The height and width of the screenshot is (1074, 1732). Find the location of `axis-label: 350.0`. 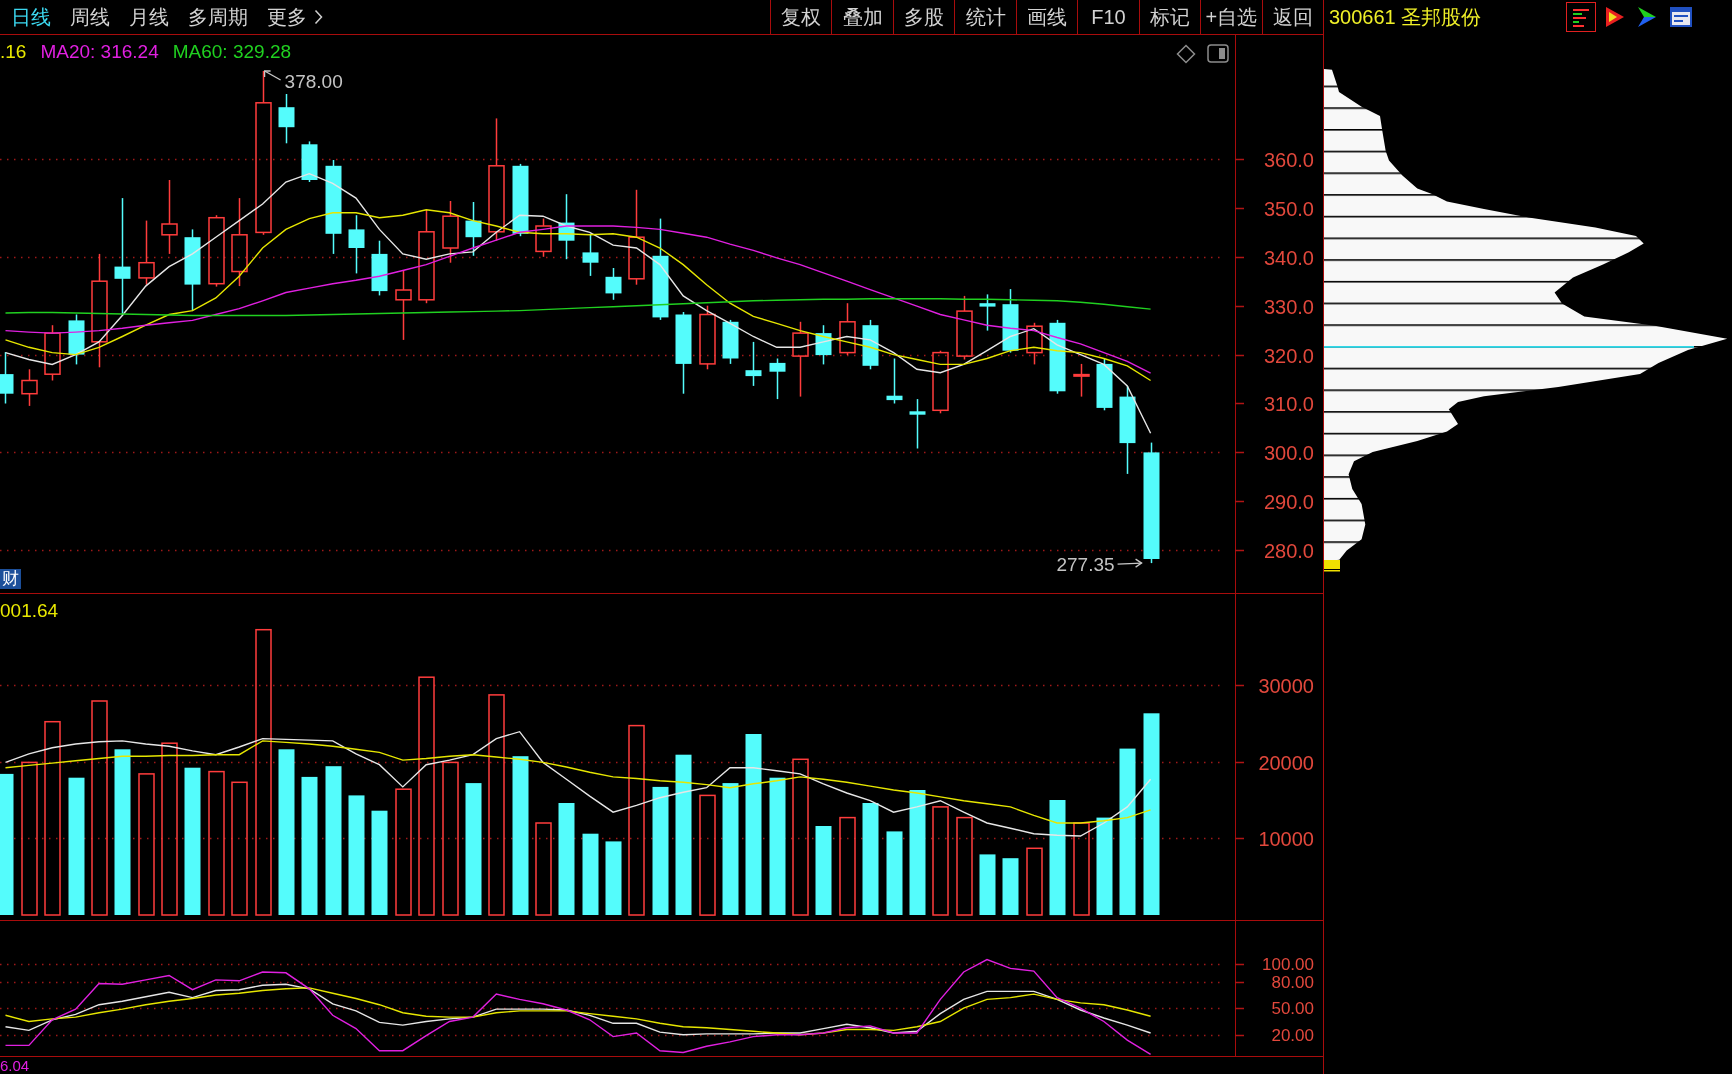

axis-label: 350.0 is located at coordinates (1288, 208).